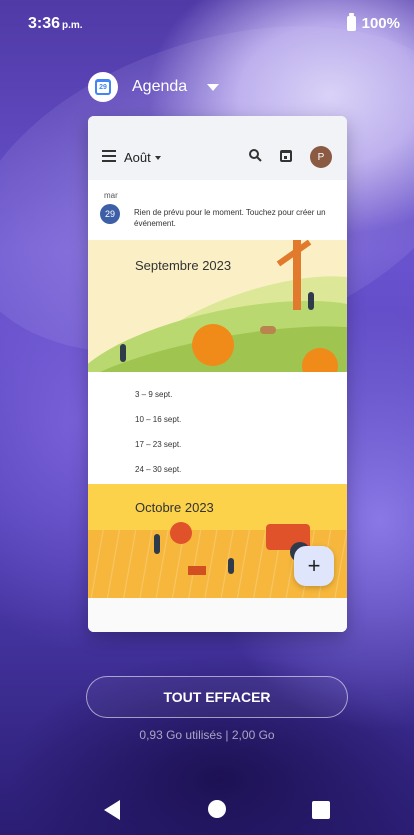 Image resolution: width=414 pixels, height=835 pixels. Describe the element at coordinates (207, 22) in the screenshot. I see `status-bar: 3:36 p.m. 100%` at that location.